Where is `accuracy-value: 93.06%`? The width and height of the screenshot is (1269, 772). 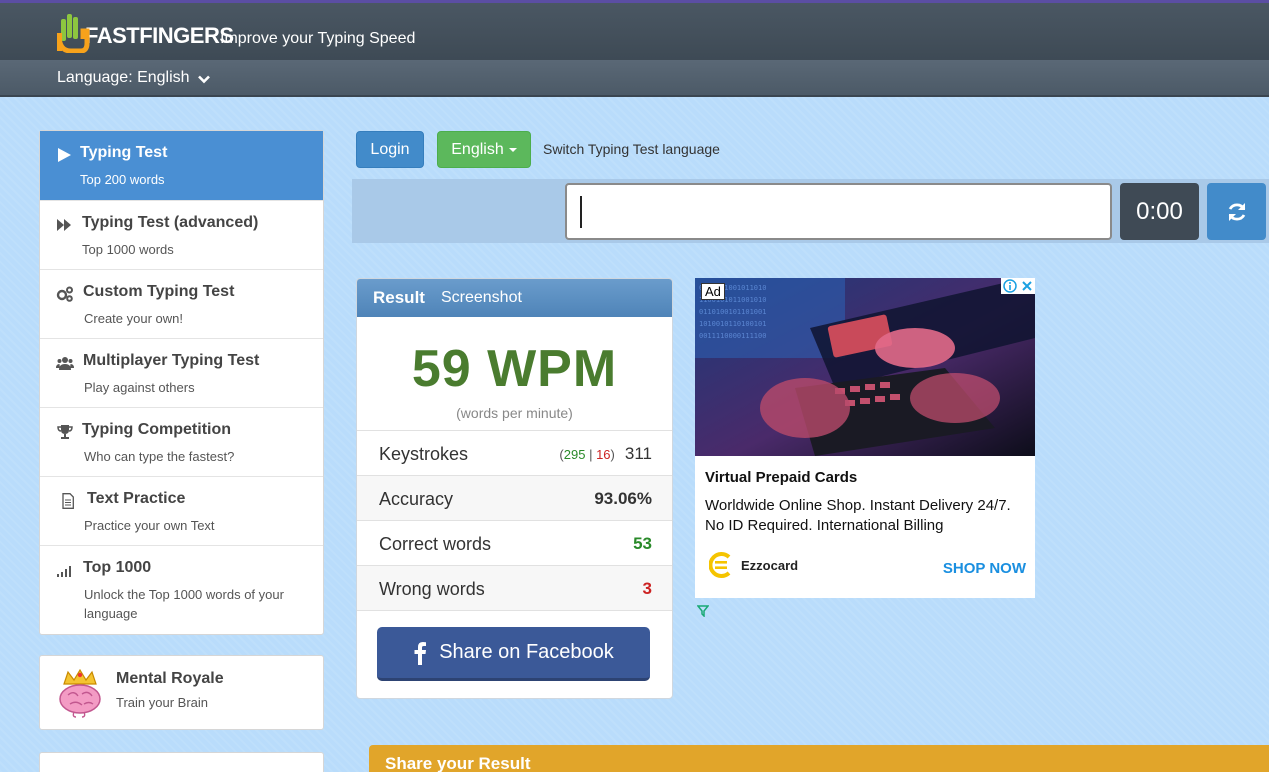
accuracy-value: 93.06% is located at coordinates (623, 498).